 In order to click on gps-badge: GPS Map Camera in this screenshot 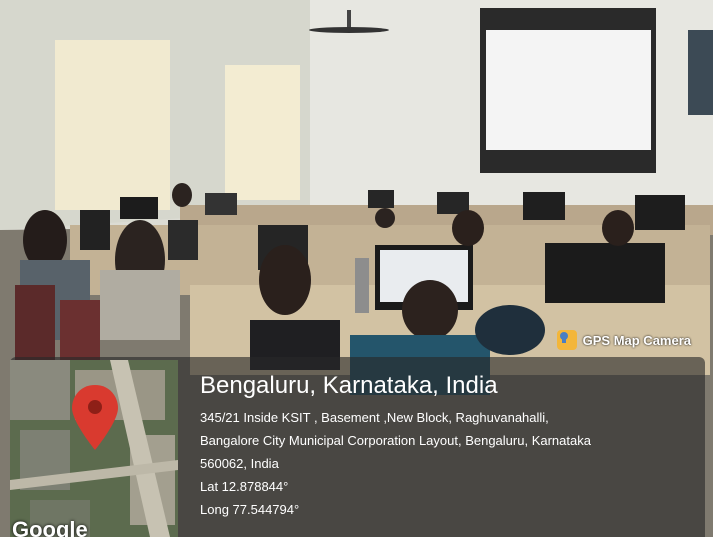, I will do `click(623, 340)`.